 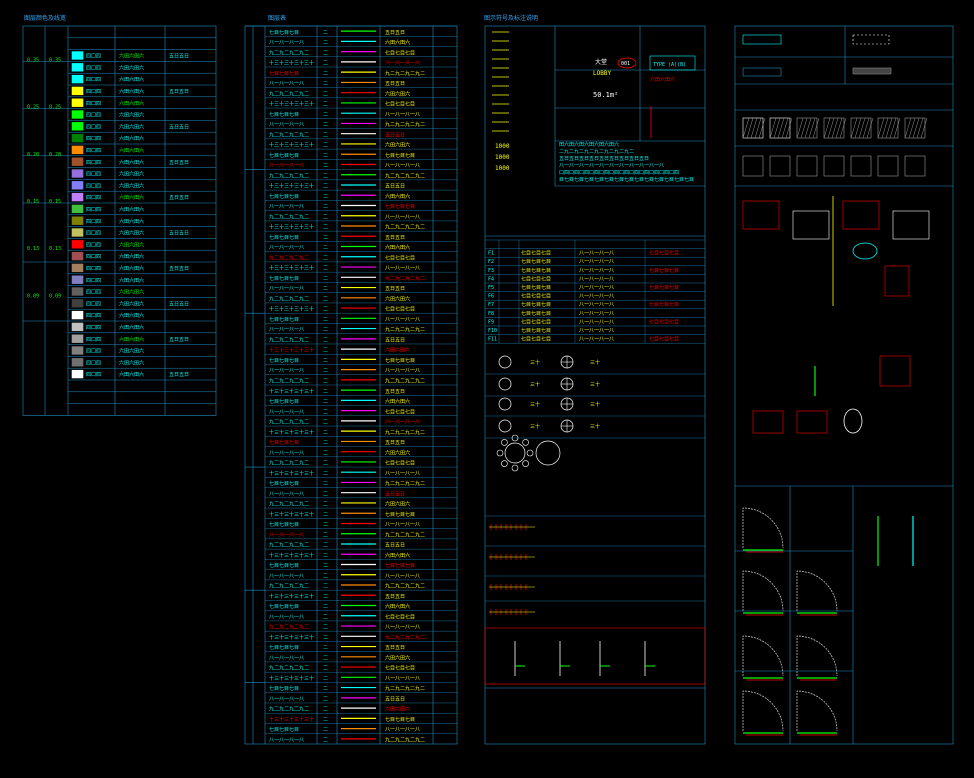 What do you see at coordinates (504, 442) in the screenshot?
I see `chair-icon` at bounding box center [504, 442].